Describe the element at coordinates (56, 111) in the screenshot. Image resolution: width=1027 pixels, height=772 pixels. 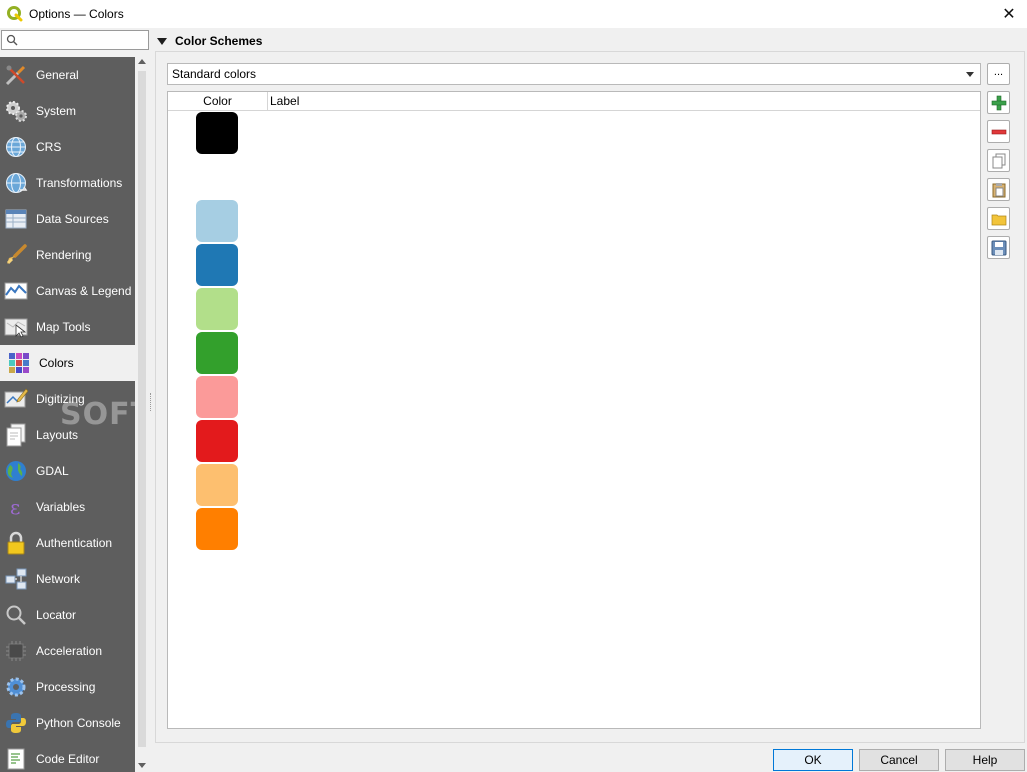
I see `sidebar-item-label: System` at that location.